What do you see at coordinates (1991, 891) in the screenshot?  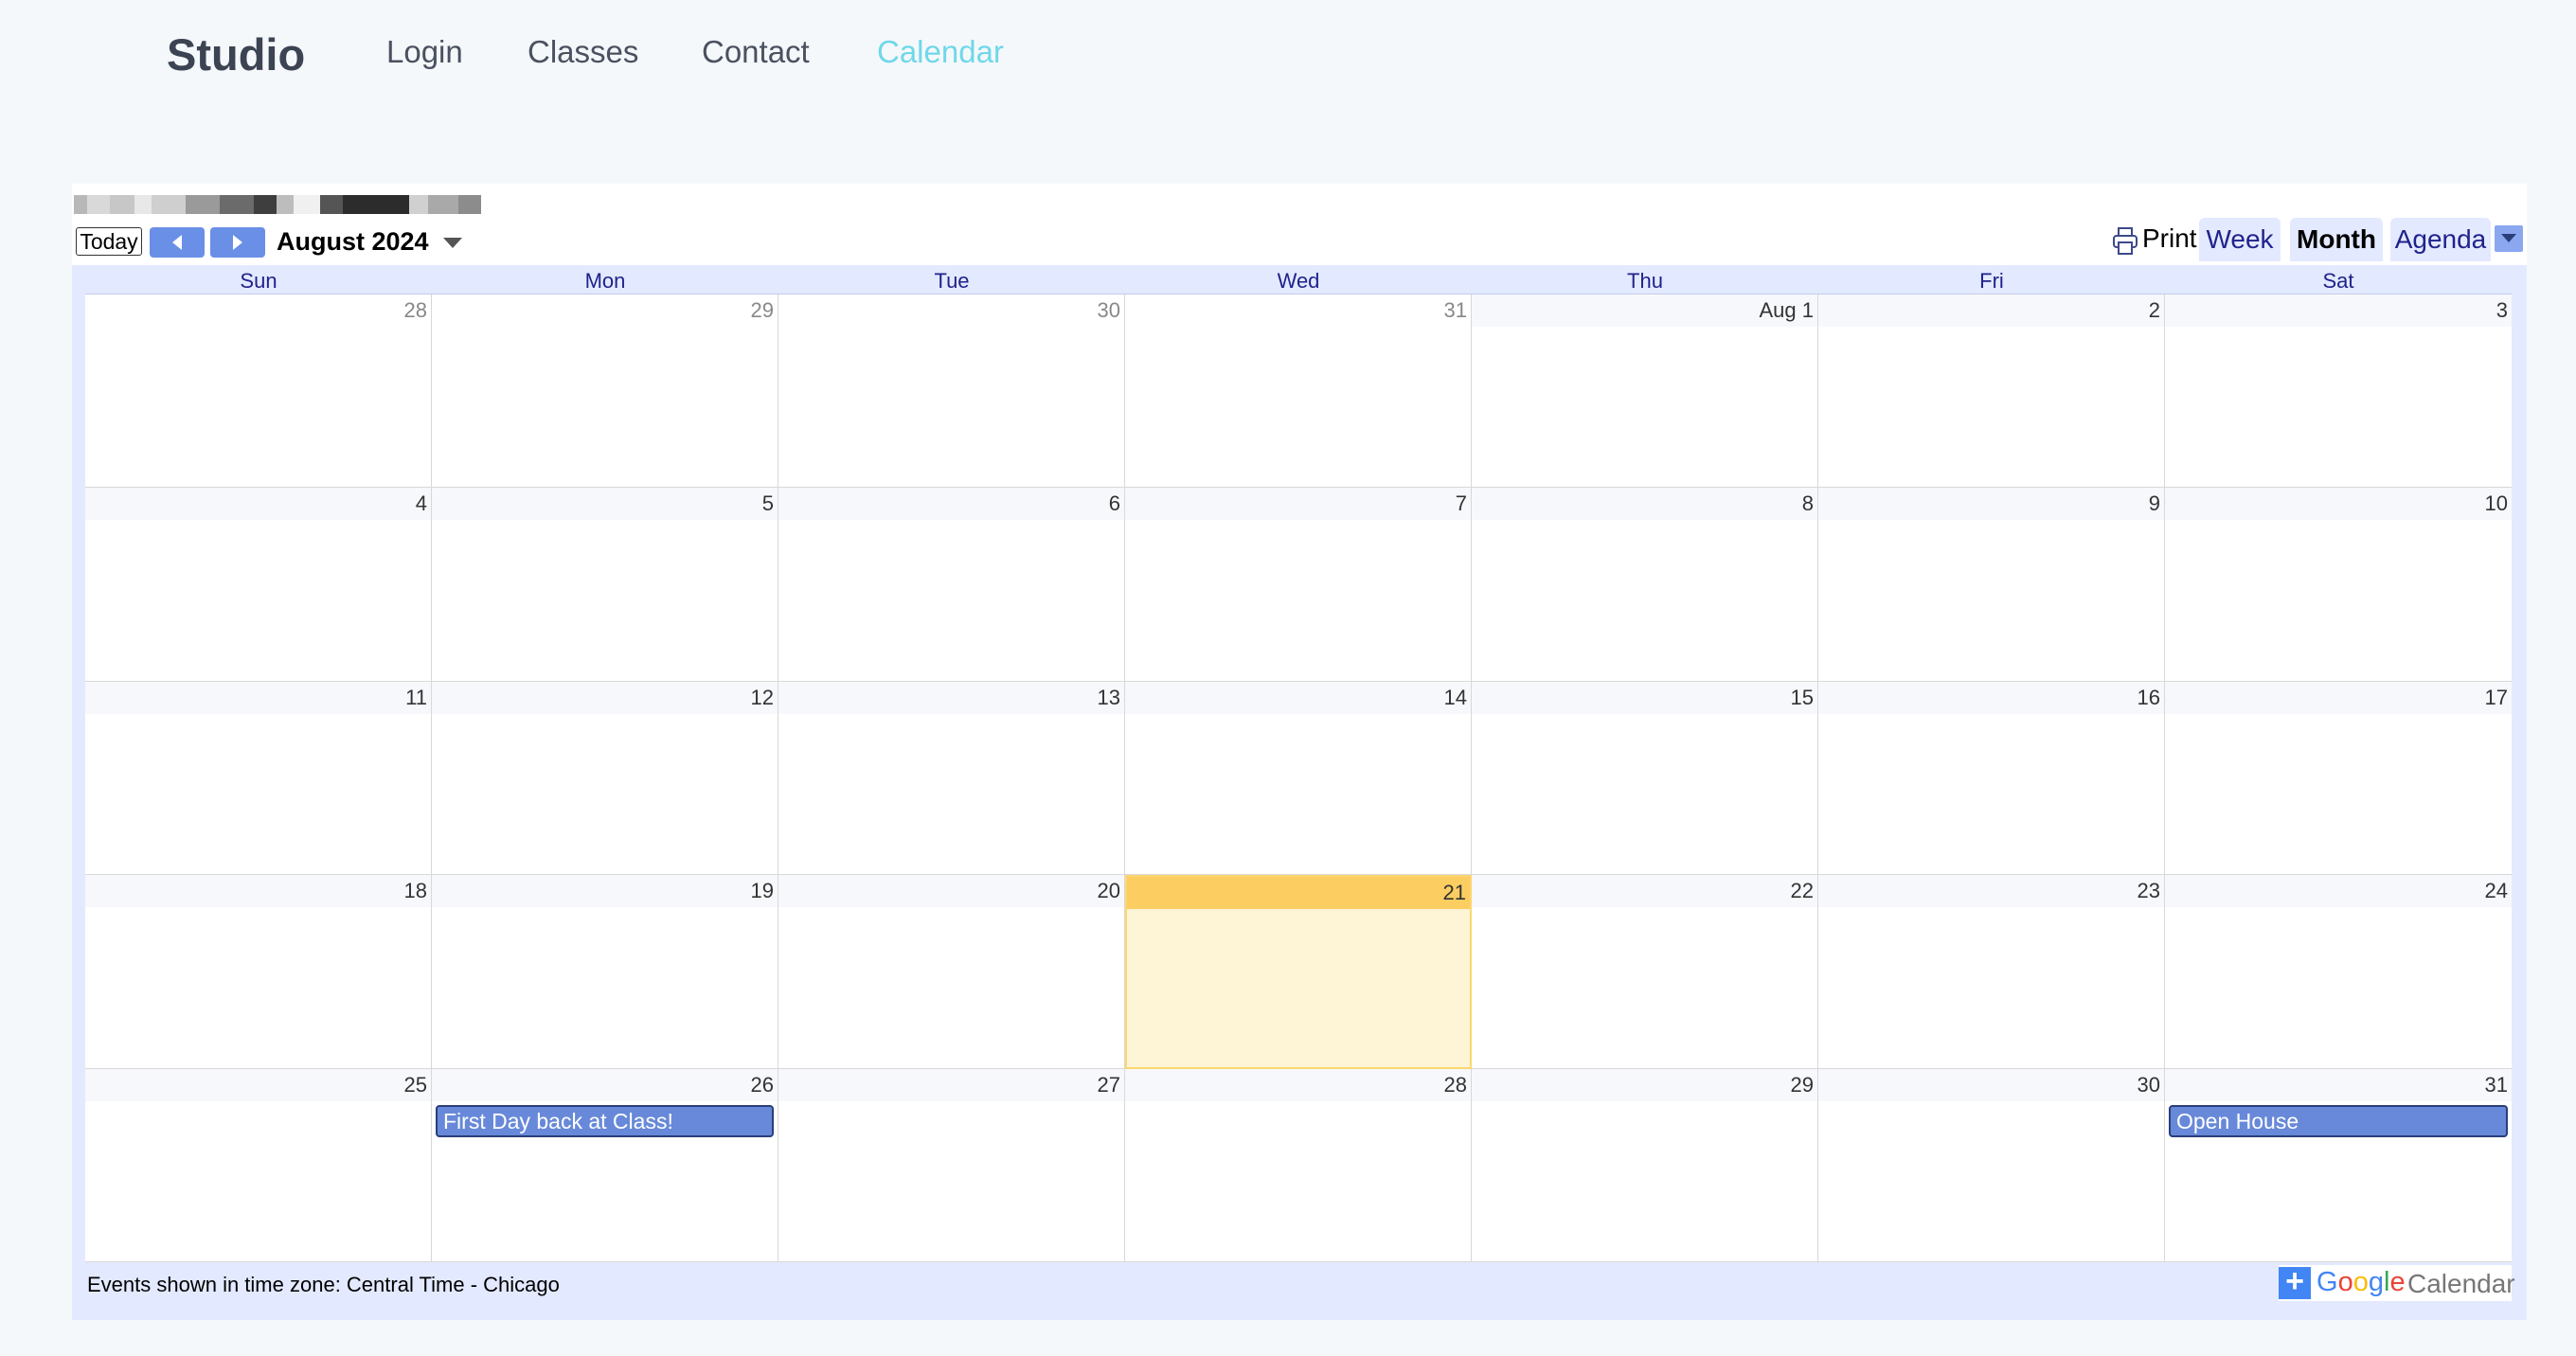 I see `day-number: 23` at bounding box center [1991, 891].